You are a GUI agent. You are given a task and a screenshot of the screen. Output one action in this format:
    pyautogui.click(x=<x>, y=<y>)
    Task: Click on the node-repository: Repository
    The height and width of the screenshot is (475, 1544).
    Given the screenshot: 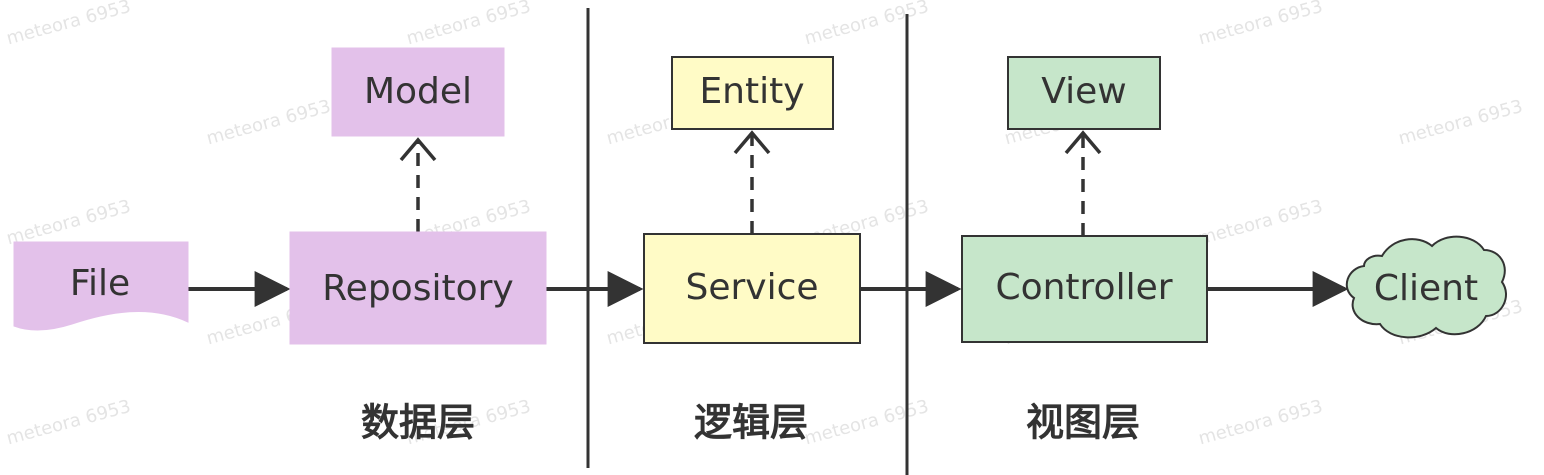 What is the action you would take?
    pyautogui.click(x=418, y=288)
    